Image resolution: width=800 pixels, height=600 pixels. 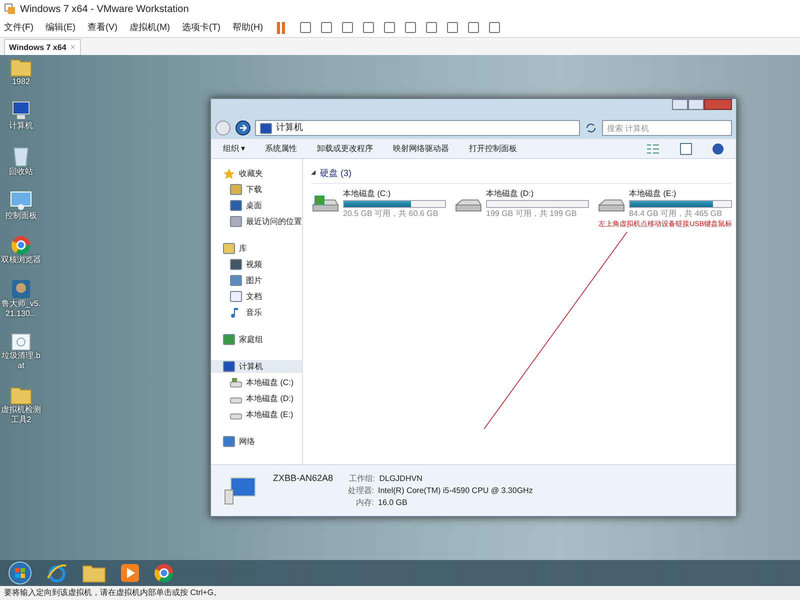 What do you see at coordinates (103, 27) in the screenshot?
I see `menu-item: 查看(V)` at bounding box center [103, 27].